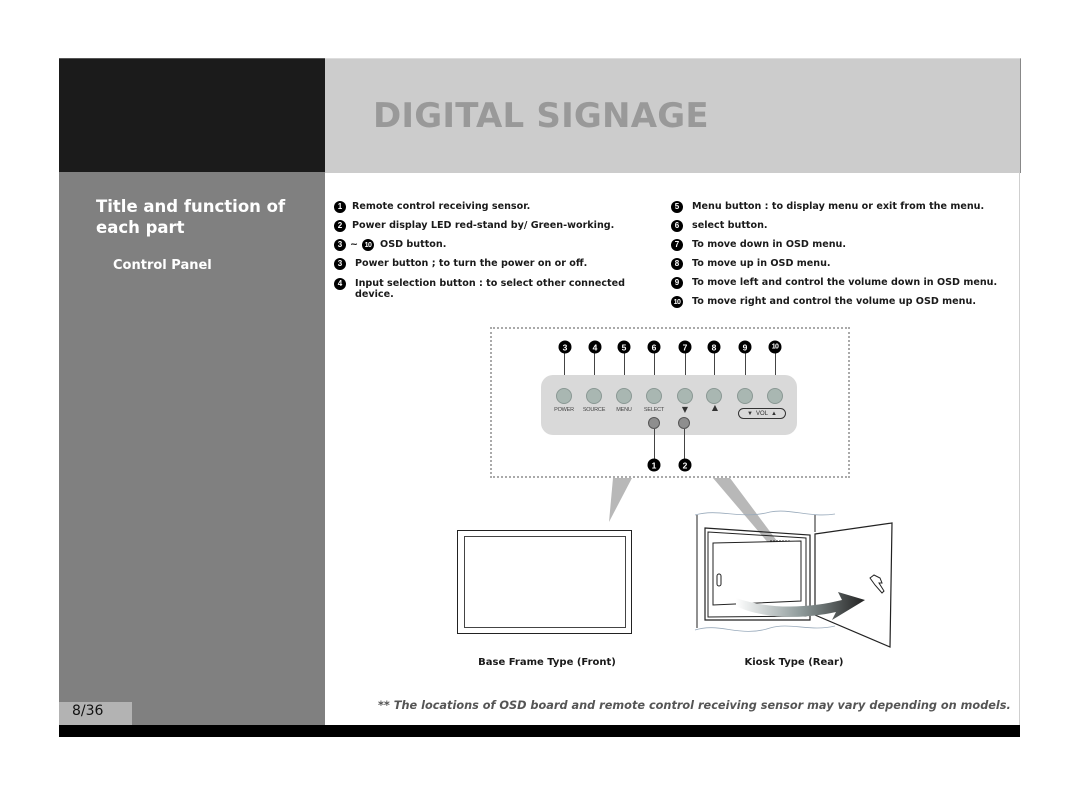 The height and width of the screenshot is (796, 1080). What do you see at coordinates (677, 264) in the screenshot?
I see `number-badge: 8` at bounding box center [677, 264].